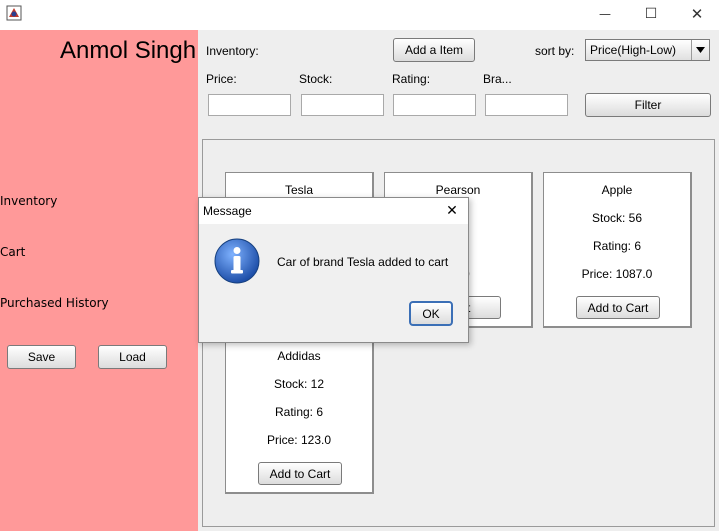  What do you see at coordinates (128, 50) in the screenshot?
I see `user-name: Anmol Singh` at bounding box center [128, 50].